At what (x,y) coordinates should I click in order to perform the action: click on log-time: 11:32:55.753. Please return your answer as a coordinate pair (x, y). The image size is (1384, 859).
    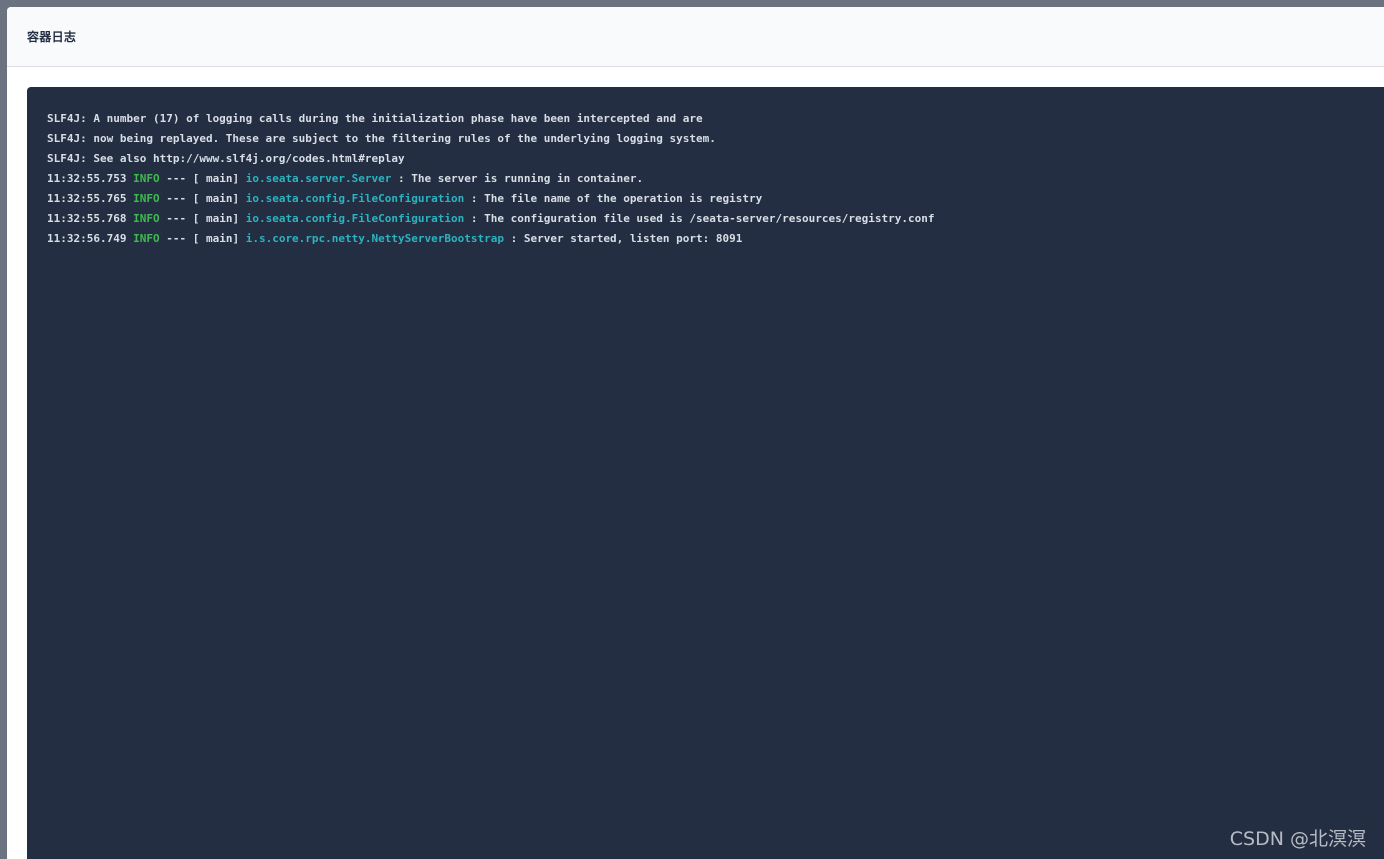
    Looking at the image, I should click on (87, 178).